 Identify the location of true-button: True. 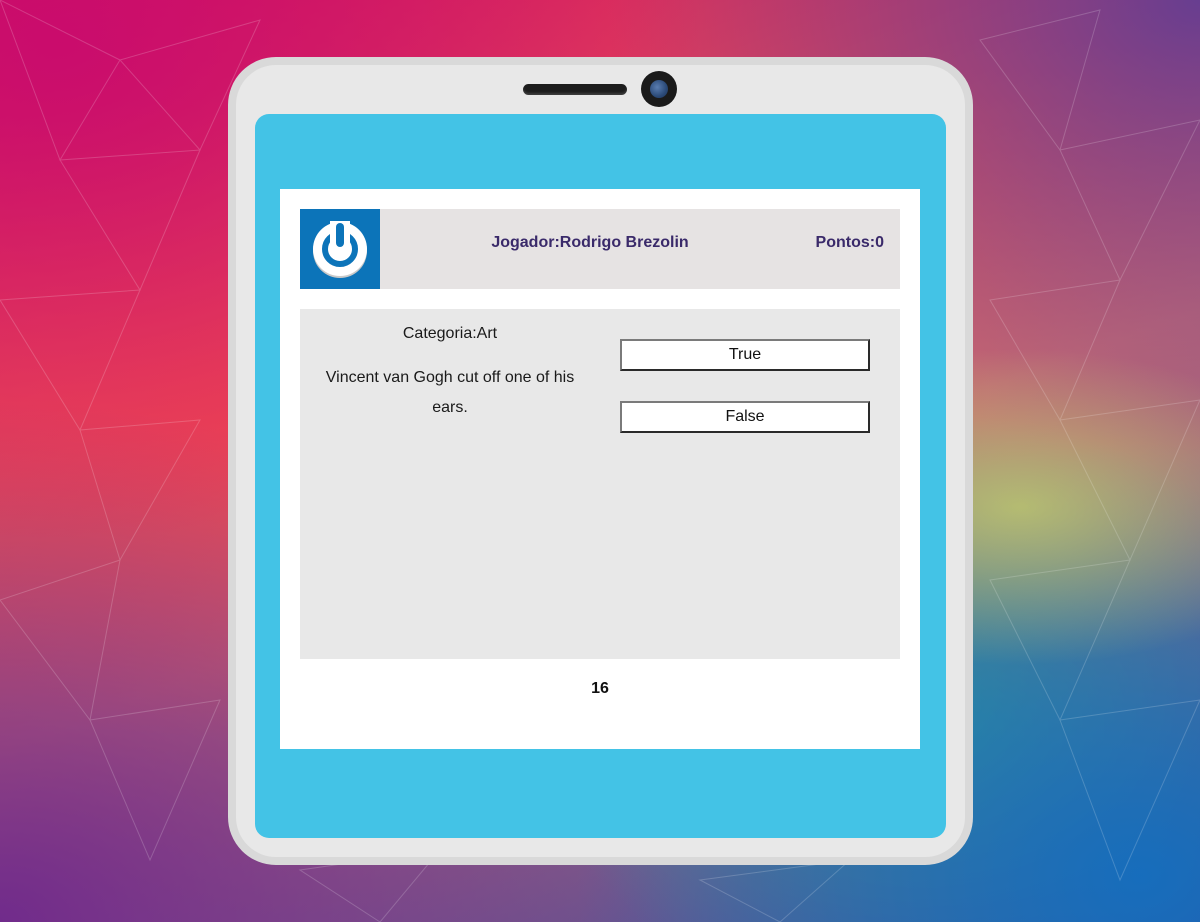
(745, 355).